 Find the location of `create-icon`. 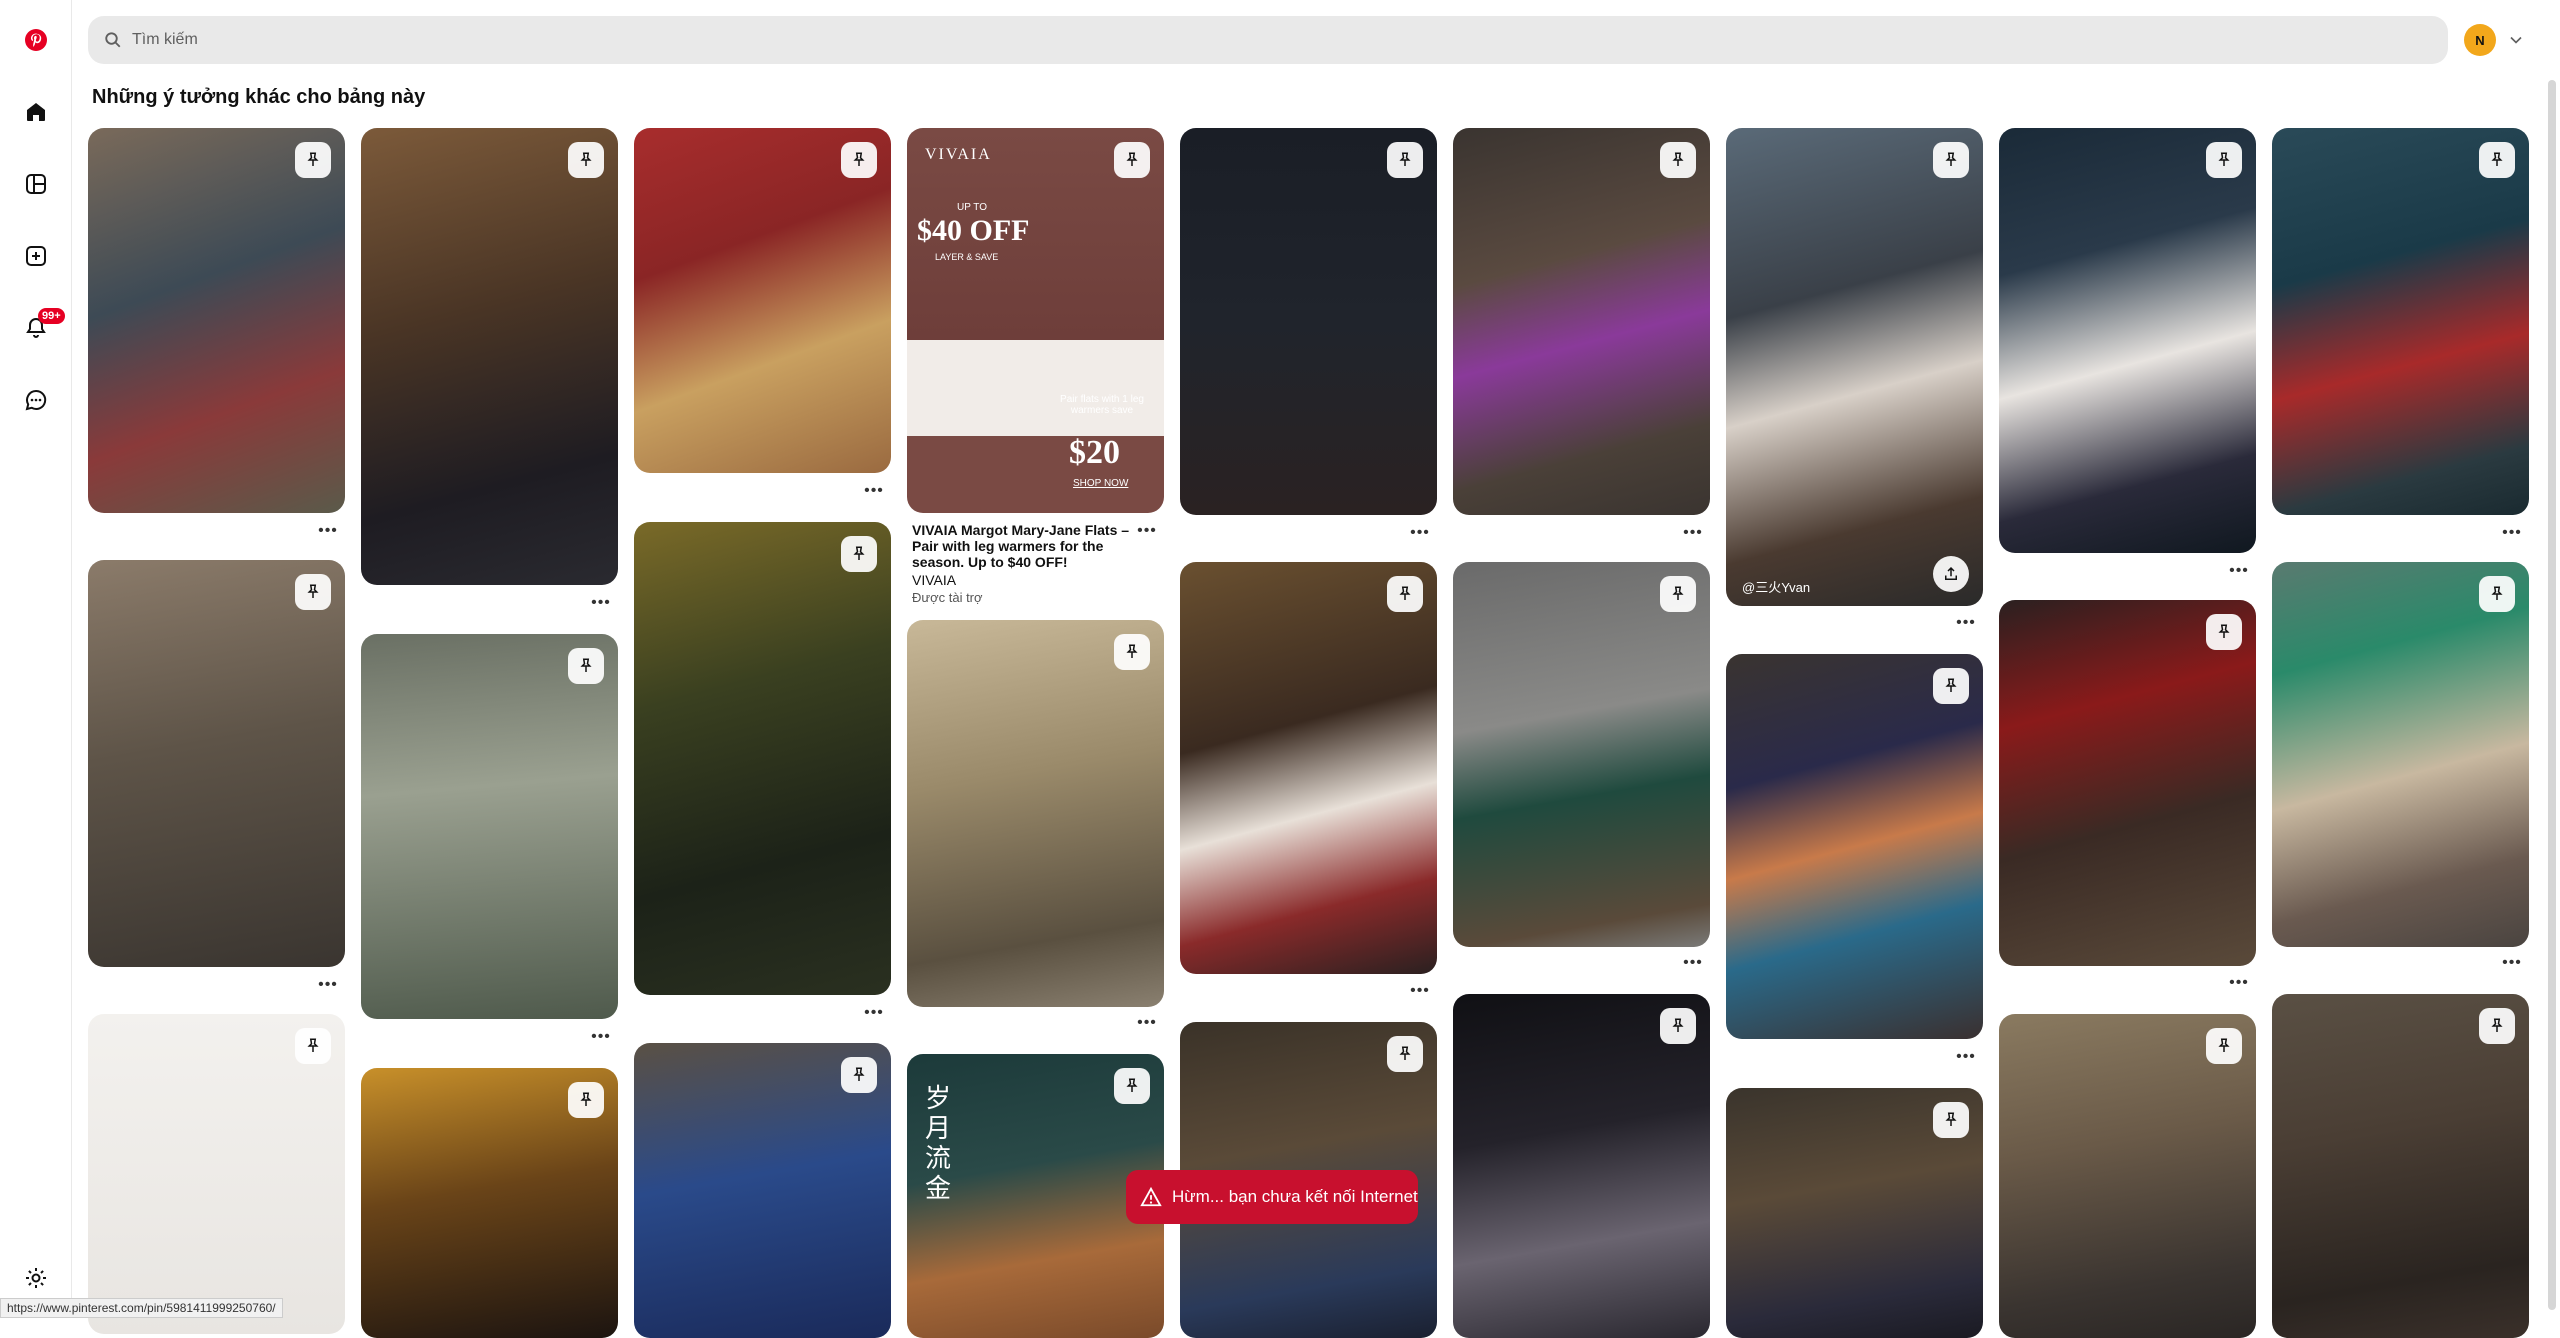

create-icon is located at coordinates (36, 256).